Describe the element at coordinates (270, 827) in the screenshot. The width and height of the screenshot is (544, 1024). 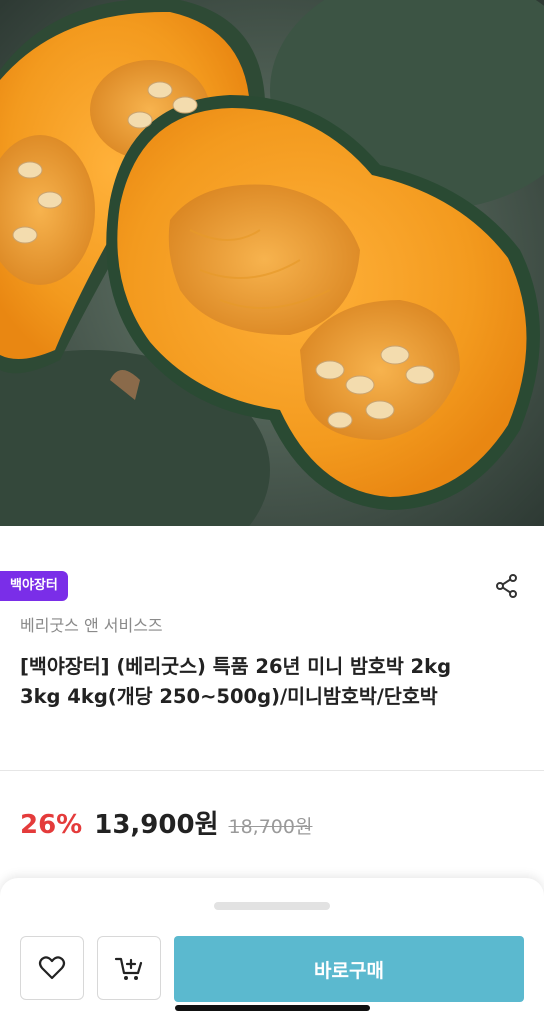
I see `original-price: 18,700원` at that location.